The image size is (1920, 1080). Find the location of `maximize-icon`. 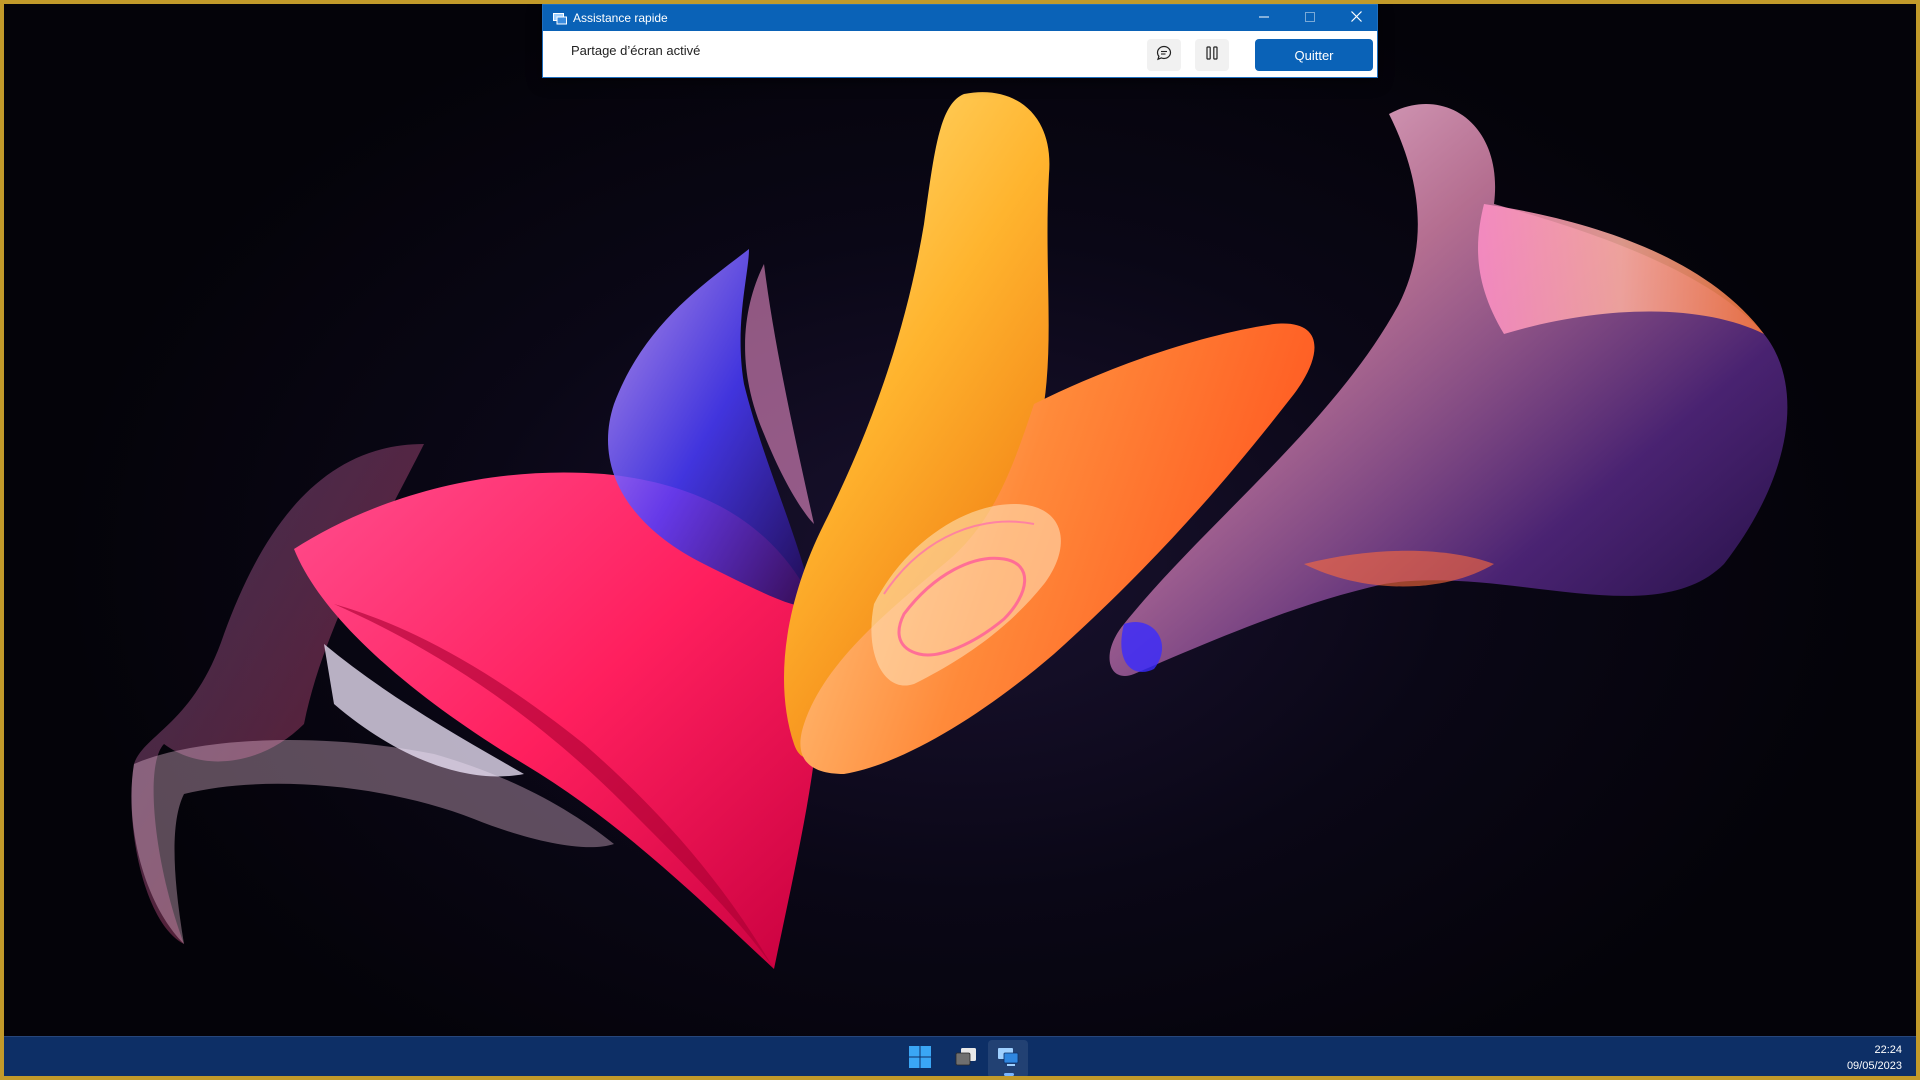

maximize-icon is located at coordinates (1310, 18).